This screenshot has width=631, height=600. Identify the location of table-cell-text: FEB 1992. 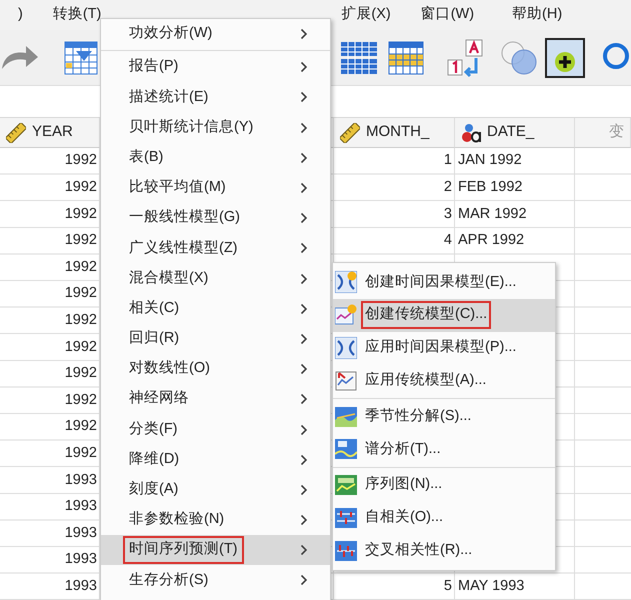
(490, 188).